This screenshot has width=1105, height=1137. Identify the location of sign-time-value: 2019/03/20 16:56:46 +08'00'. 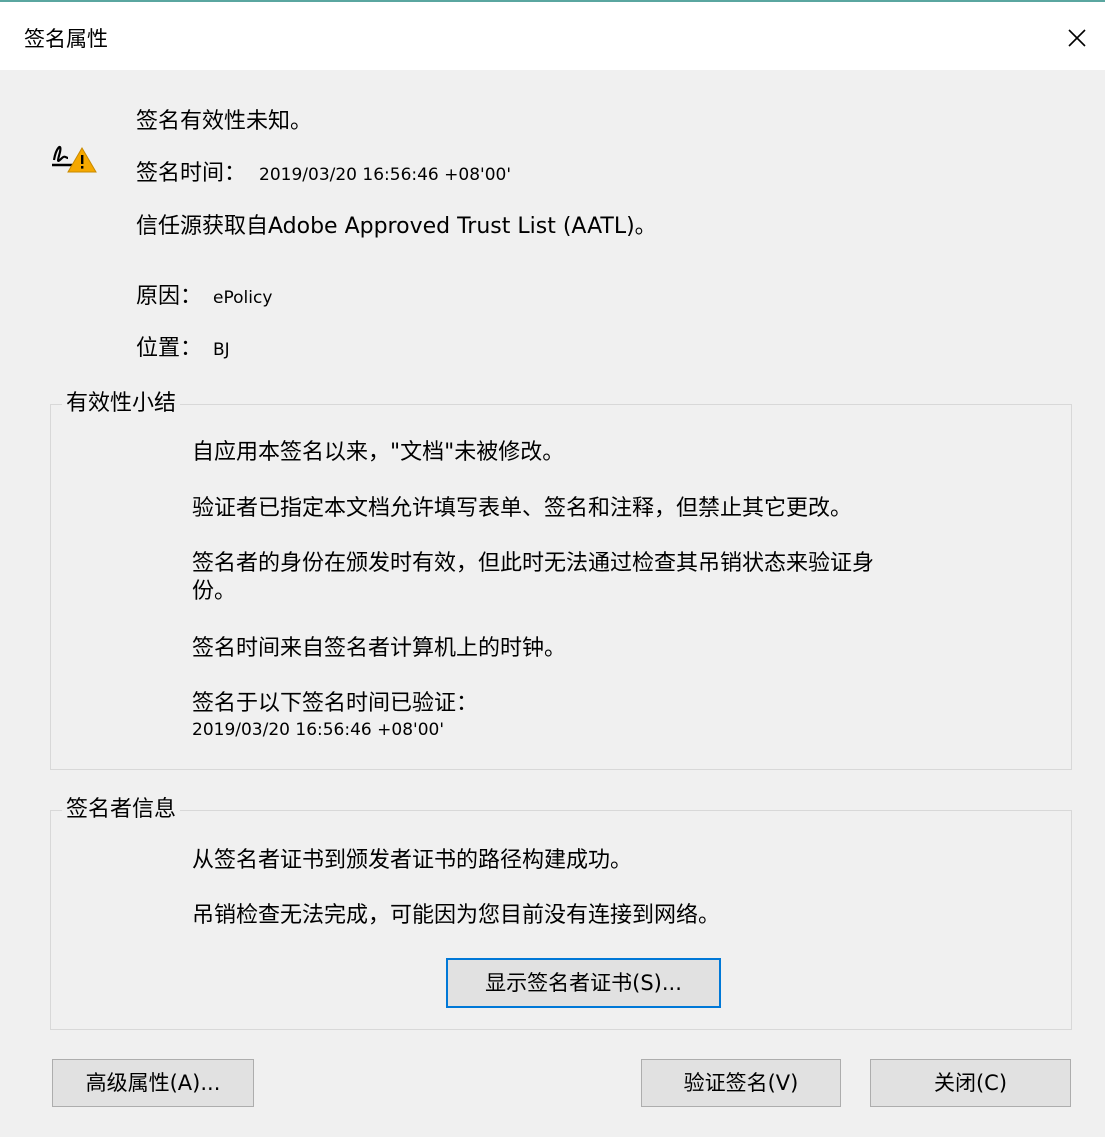
(385, 175).